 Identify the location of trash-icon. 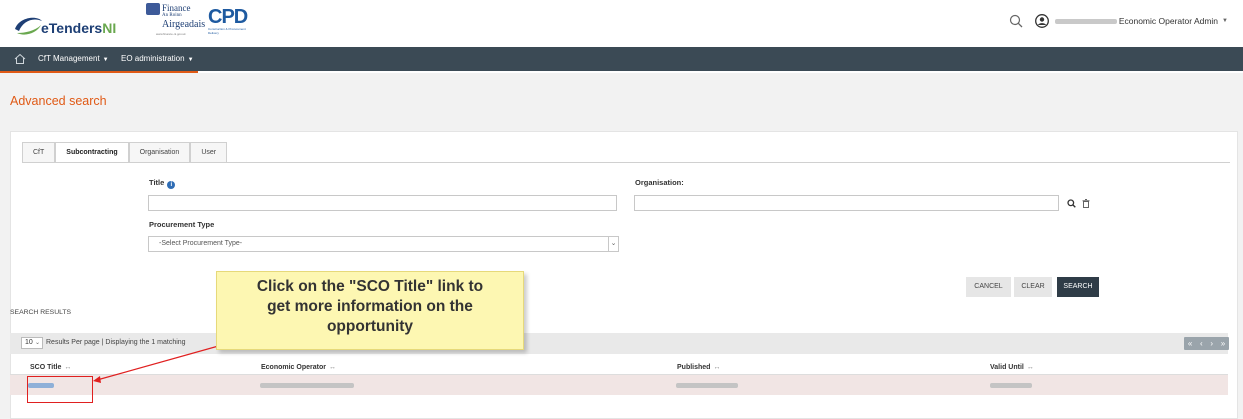
(1086, 203).